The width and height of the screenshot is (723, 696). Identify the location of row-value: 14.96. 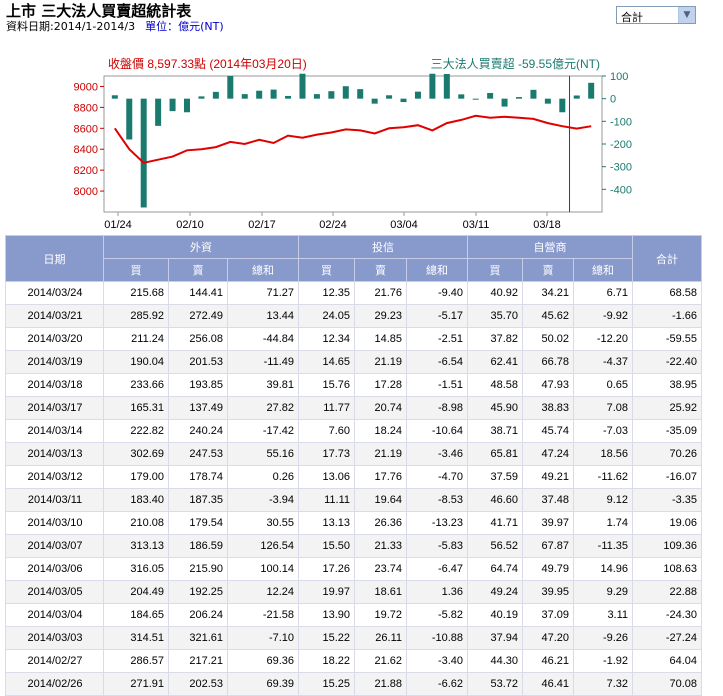
(603, 569).